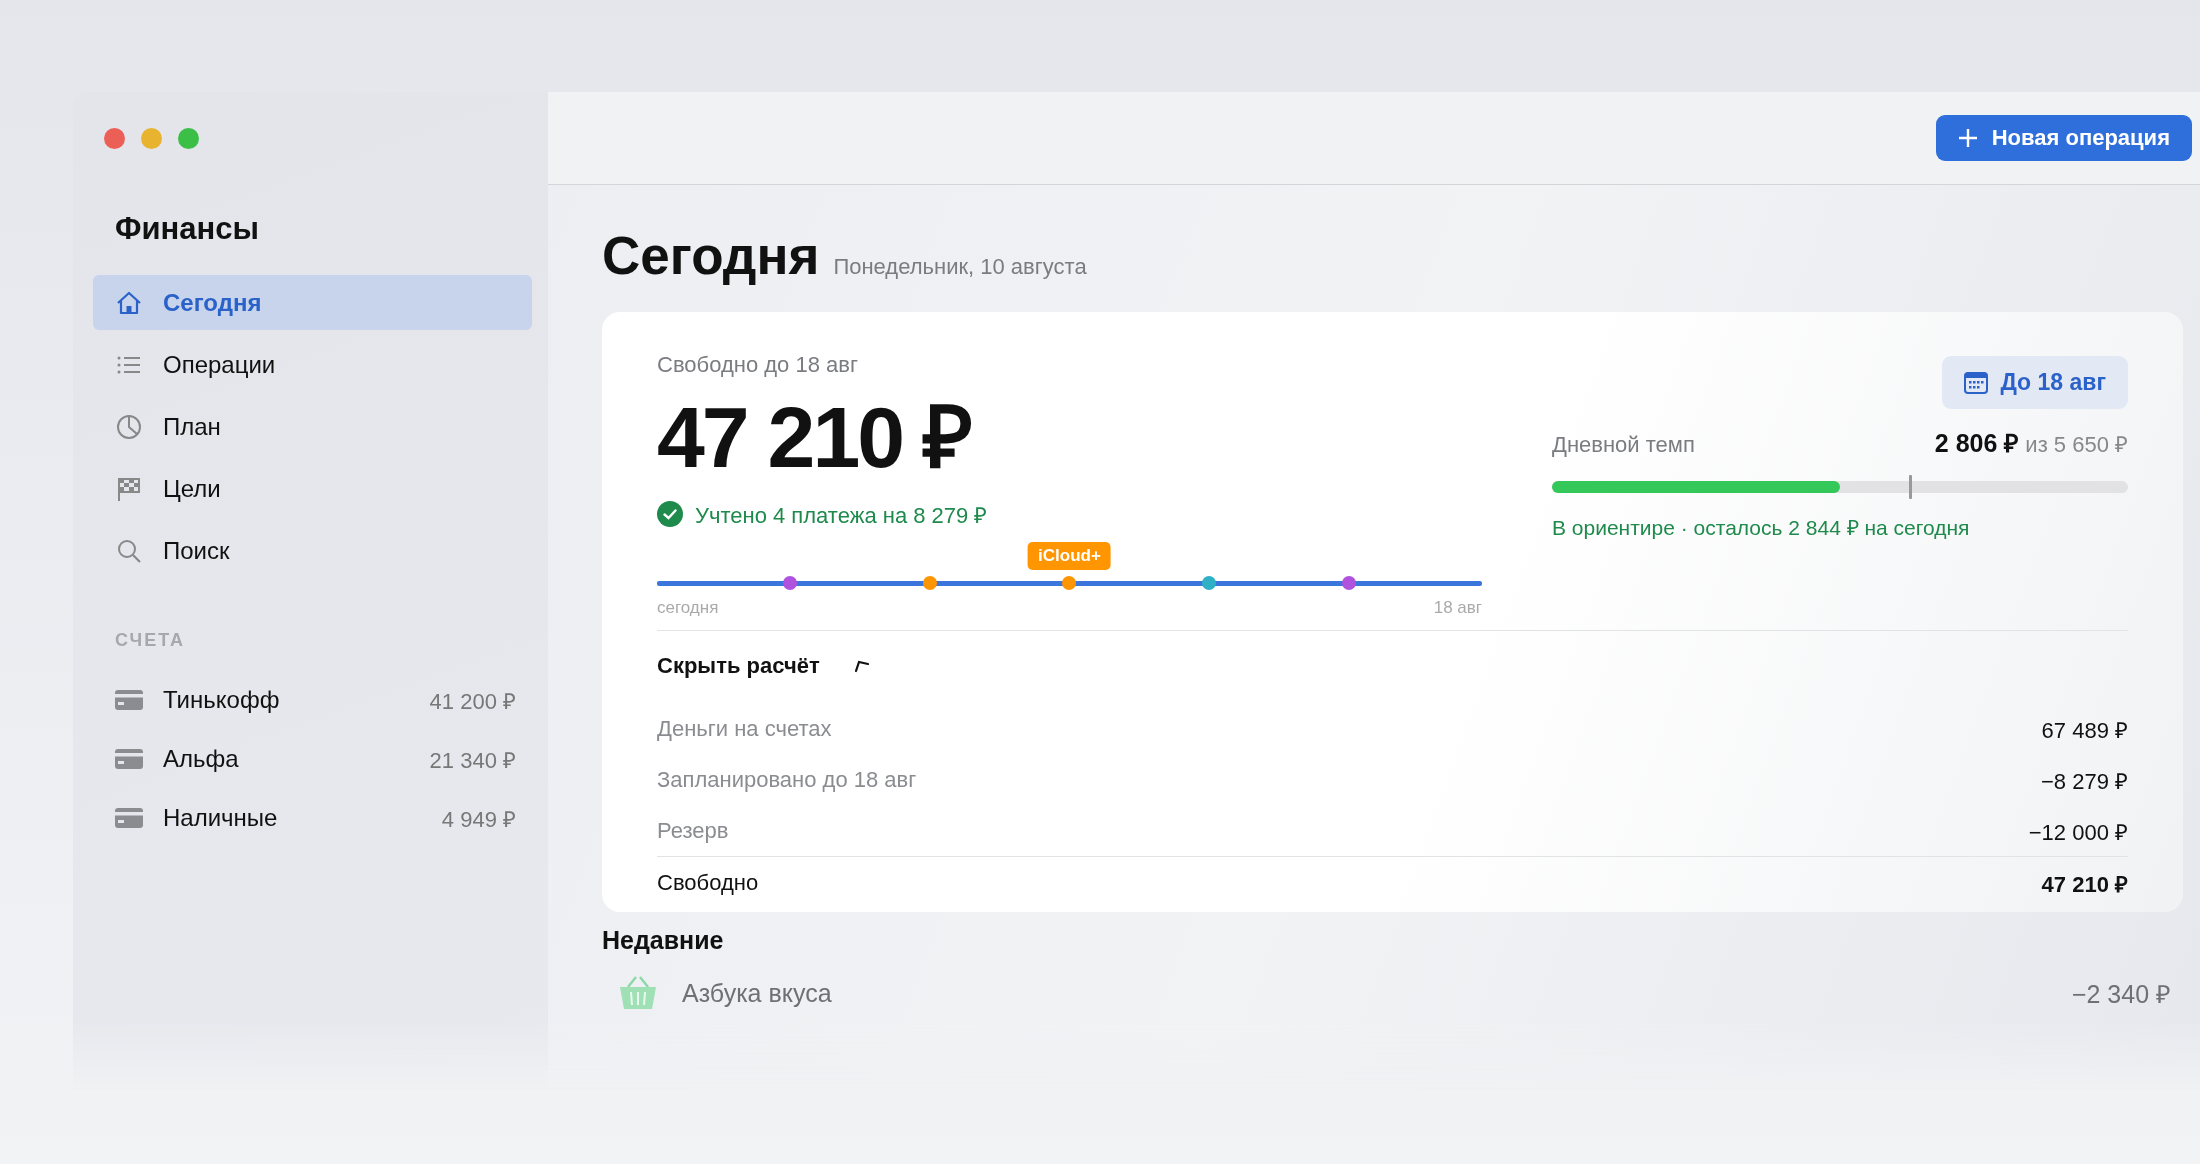 The image size is (2200, 1164). I want to click on account-balance: 4 949 ₽, so click(478, 819).